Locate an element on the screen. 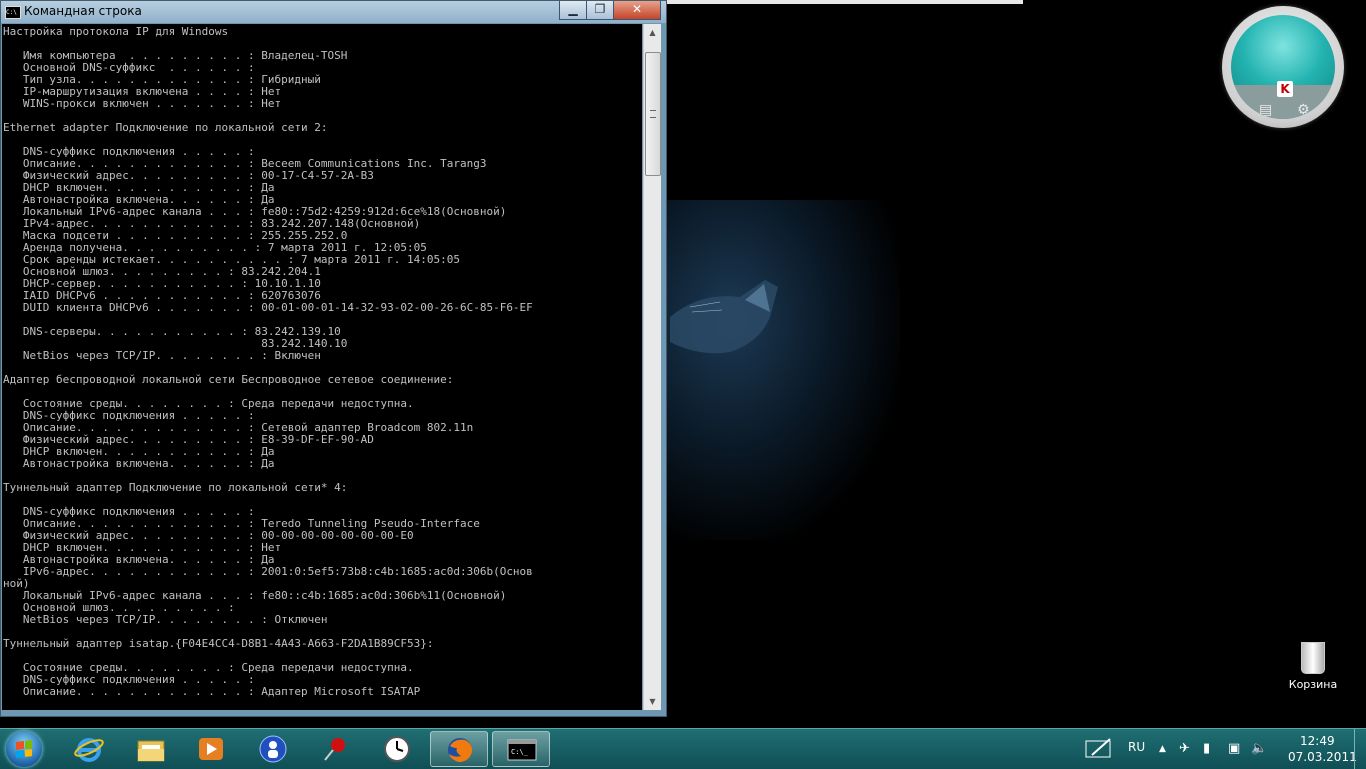 The height and width of the screenshot is (769, 1366). scroll-up-icon: ▲ is located at coordinates (652, 32).